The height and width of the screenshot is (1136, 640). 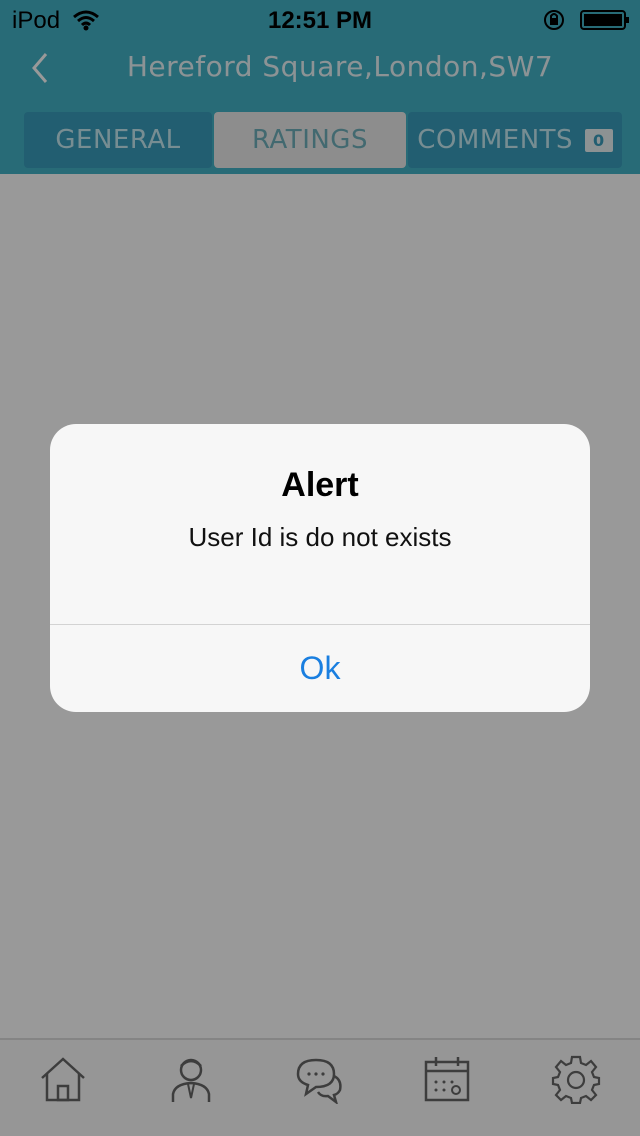 I want to click on alert-title: Alert, so click(x=320, y=485).